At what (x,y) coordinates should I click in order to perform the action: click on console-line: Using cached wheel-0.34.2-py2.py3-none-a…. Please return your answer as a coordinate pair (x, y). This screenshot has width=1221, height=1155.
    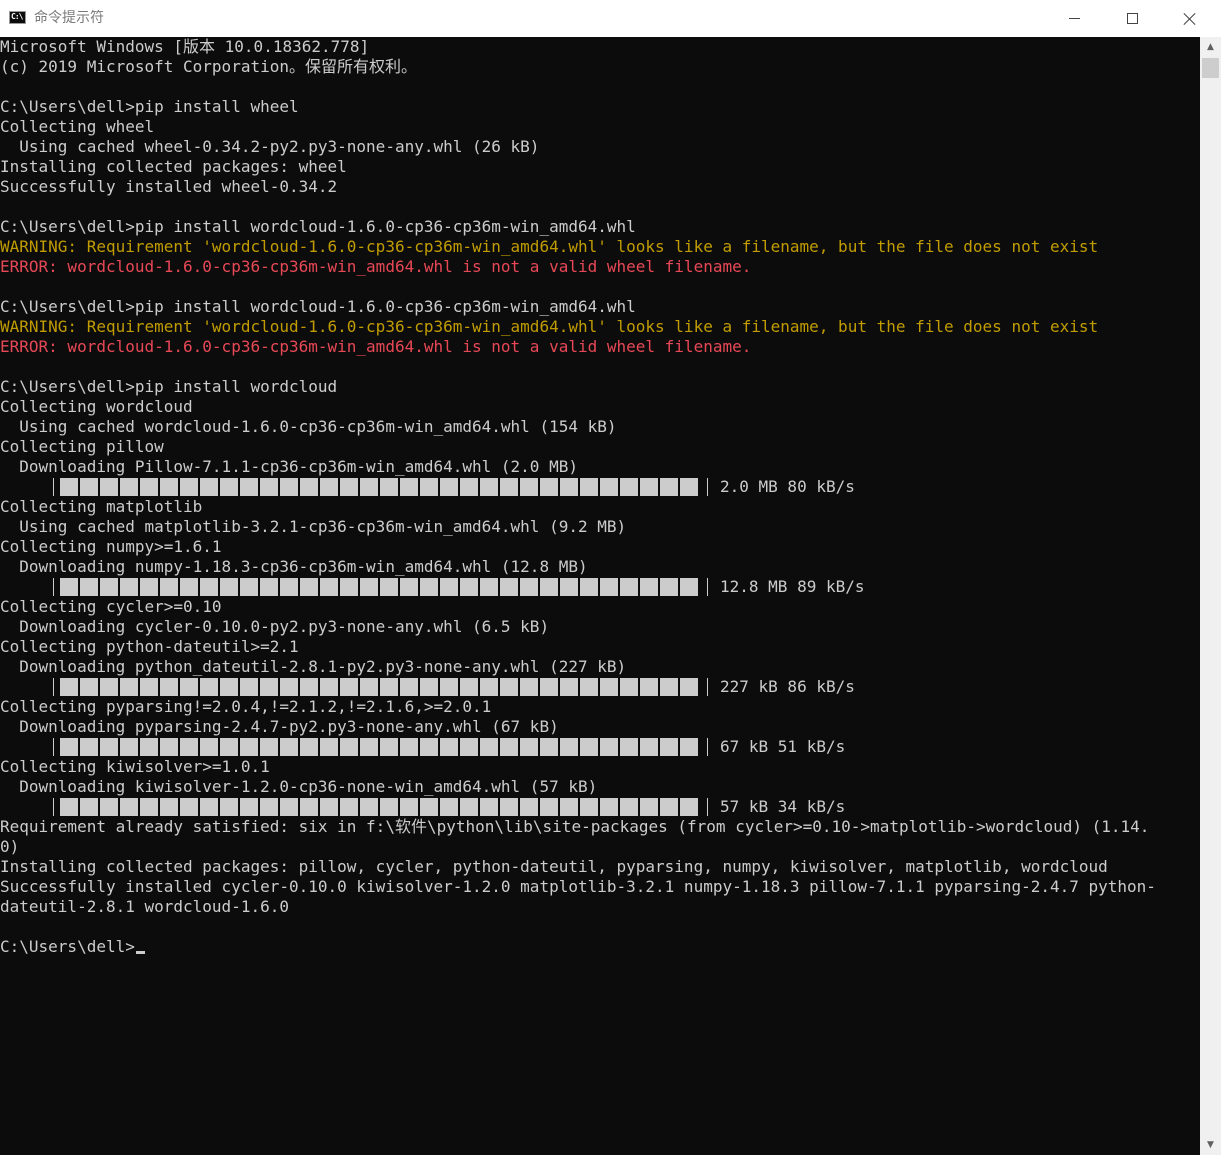
    Looking at the image, I should click on (270, 146).